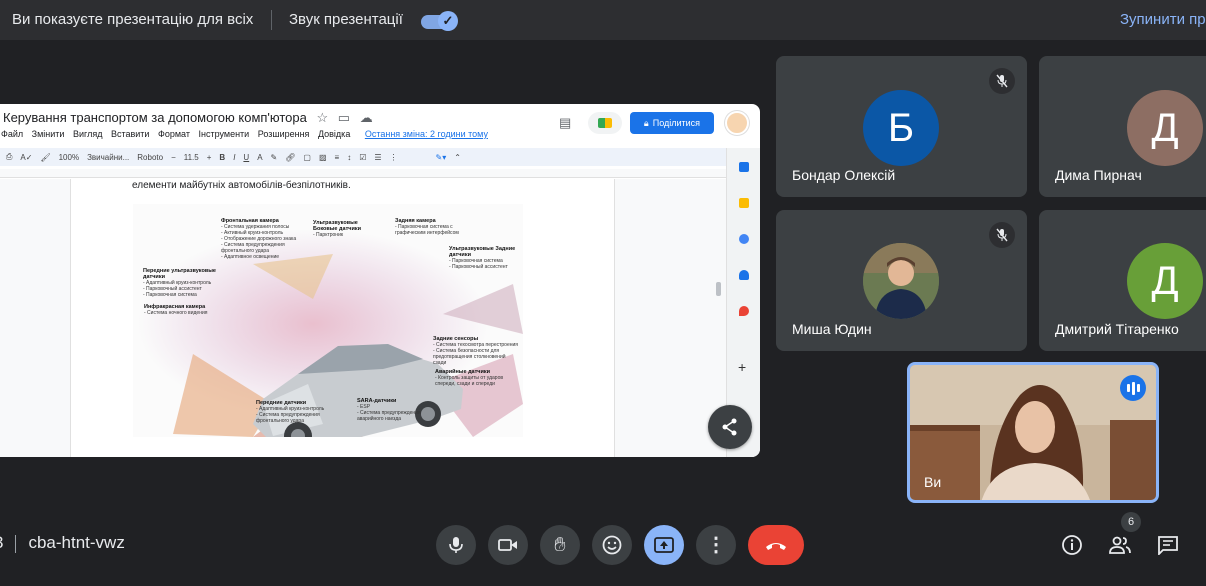  Describe the element at coordinates (1122, 280) in the screenshot. I see `participant-tile: Д Дмитрий Тітаренко` at that location.